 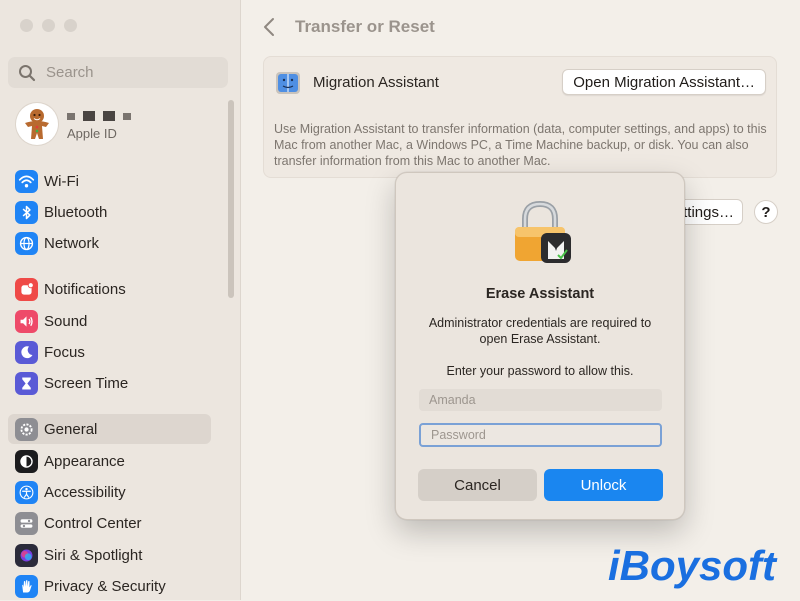 What do you see at coordinates (105, 586) in the screenshot?
I see `sidebar-item-label: Privacy & Security` at bounding box center [105, 586].